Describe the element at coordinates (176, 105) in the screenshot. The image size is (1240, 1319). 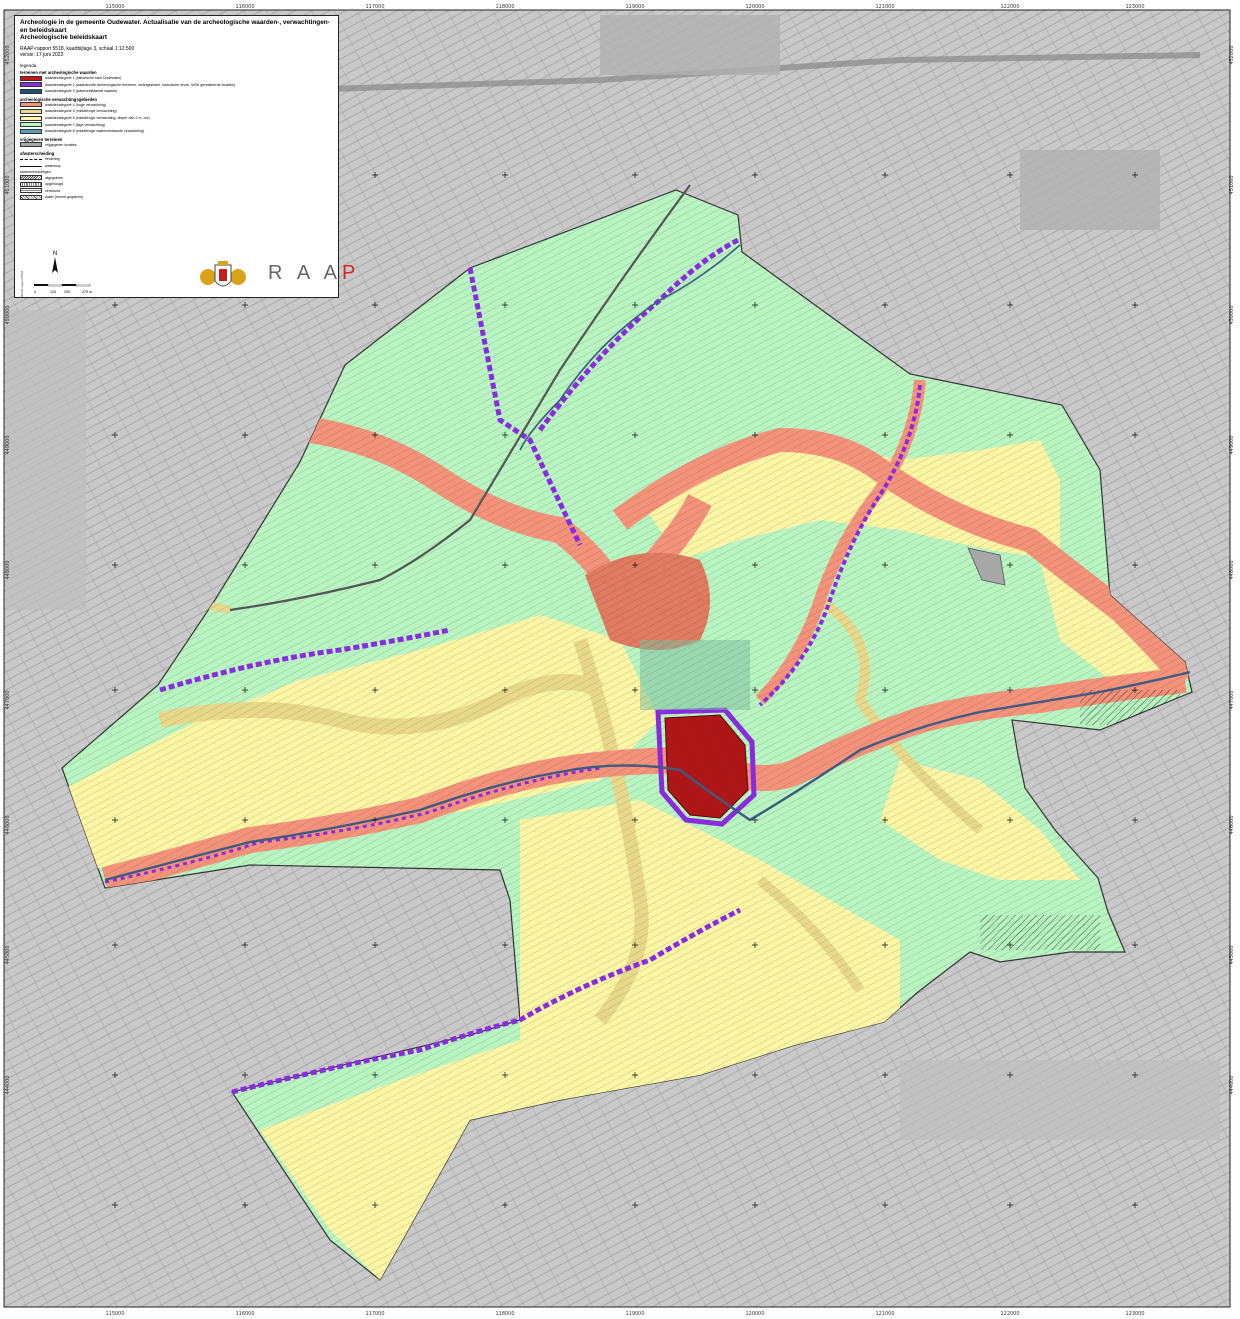
I see `legend-item: waardecategorie 4 (hoge verwachting)` at that location.